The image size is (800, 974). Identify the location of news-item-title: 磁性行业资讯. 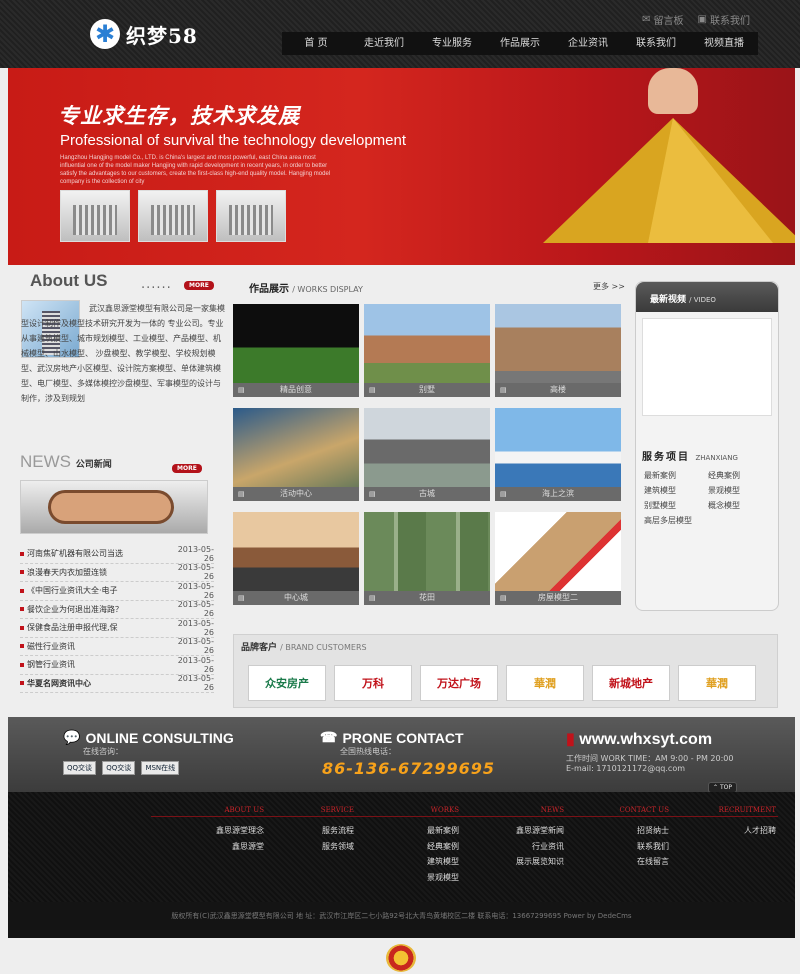
(97, 646).